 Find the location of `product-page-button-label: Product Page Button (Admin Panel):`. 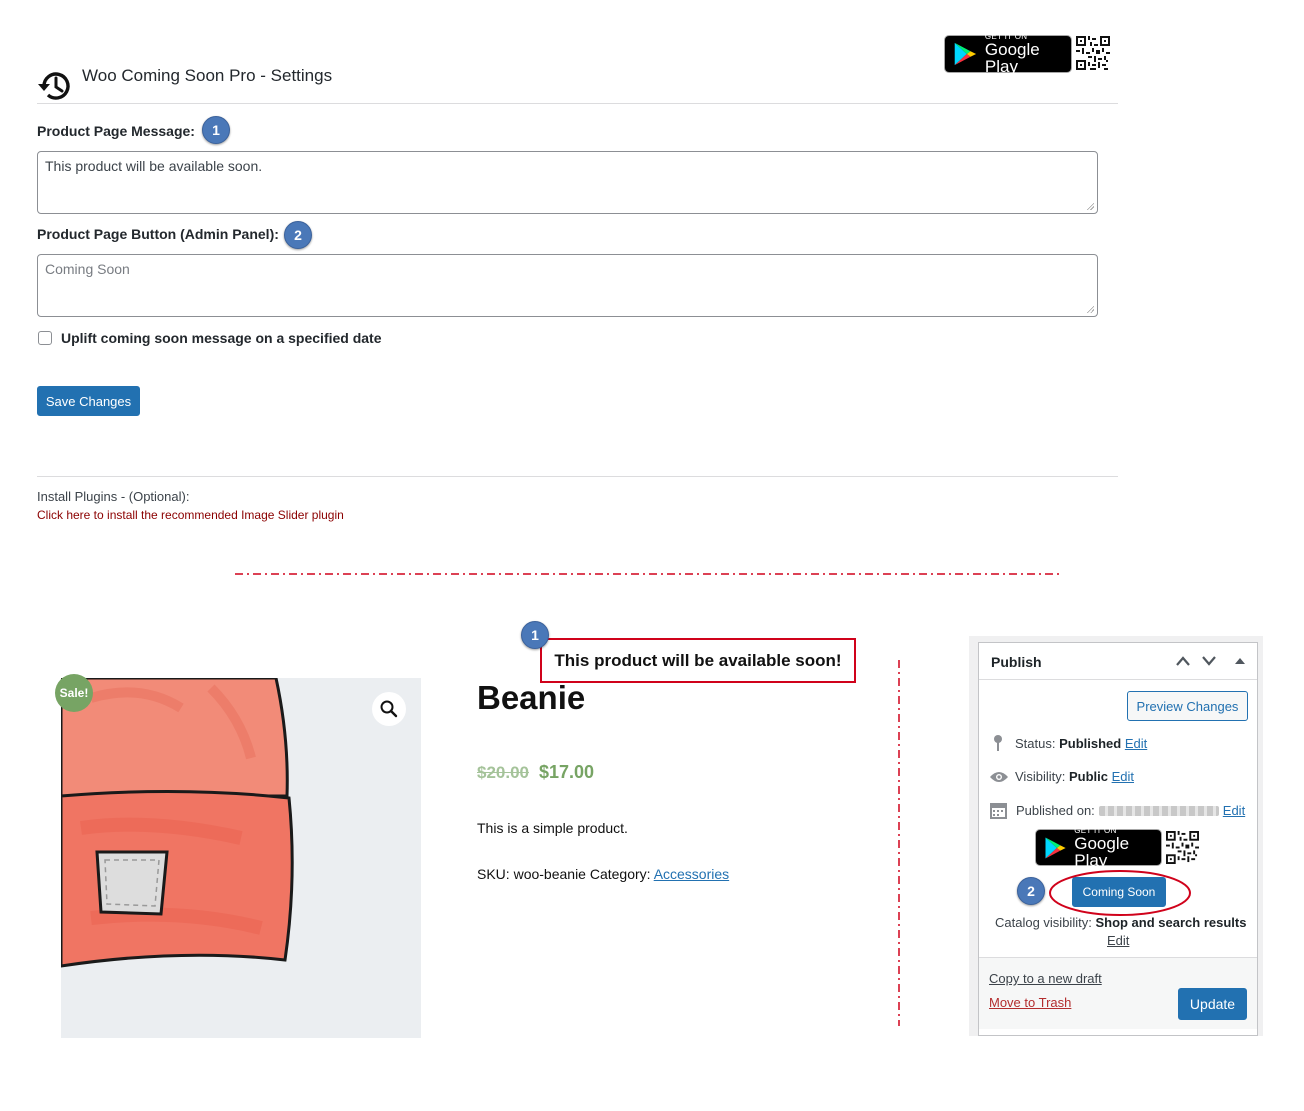

product-page-button-label: Product Page Button (Admin Panel): is located at coordinates (158, 234).